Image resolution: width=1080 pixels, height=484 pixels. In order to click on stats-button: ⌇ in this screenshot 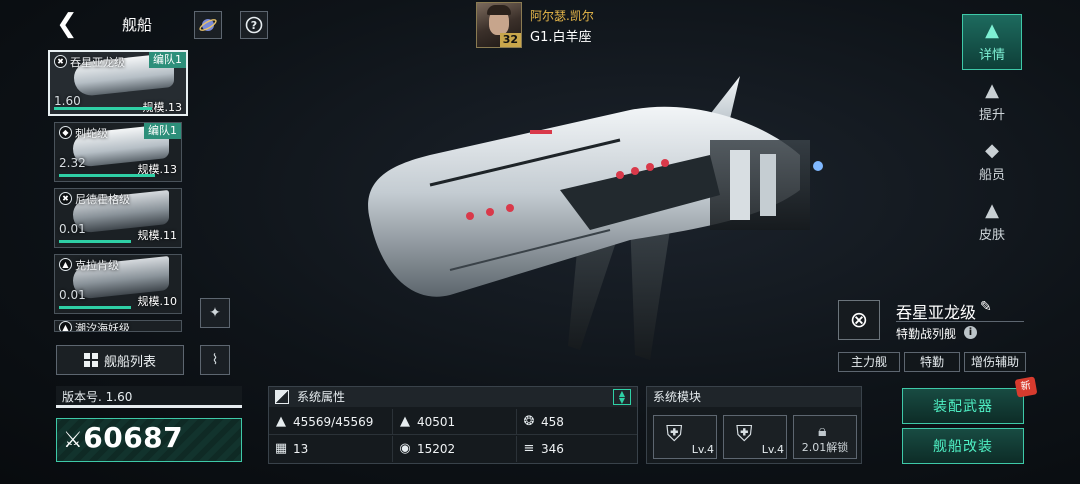, I will do `click(215, 360)`.